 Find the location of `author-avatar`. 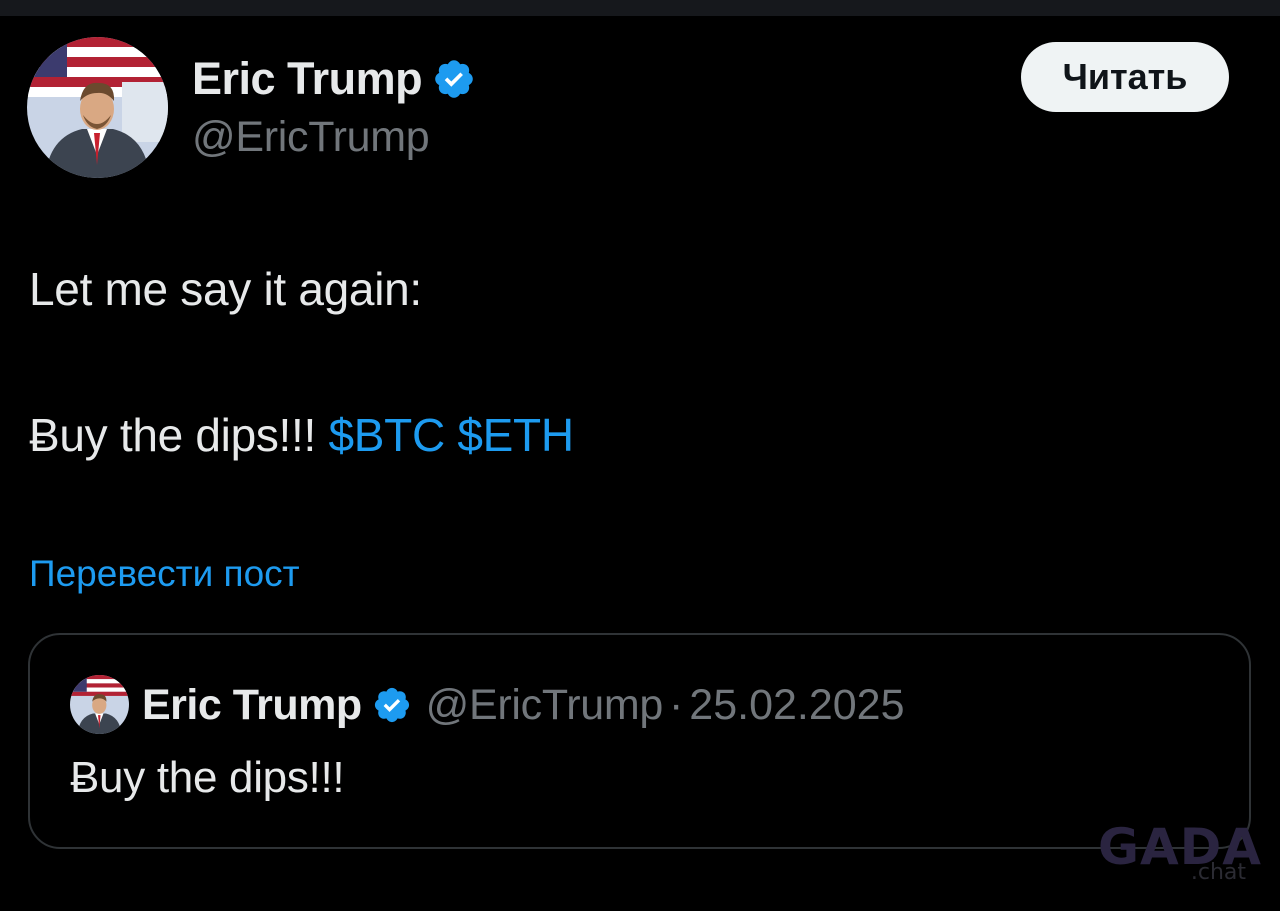

author-avatar is located at coordinates (97, 107).